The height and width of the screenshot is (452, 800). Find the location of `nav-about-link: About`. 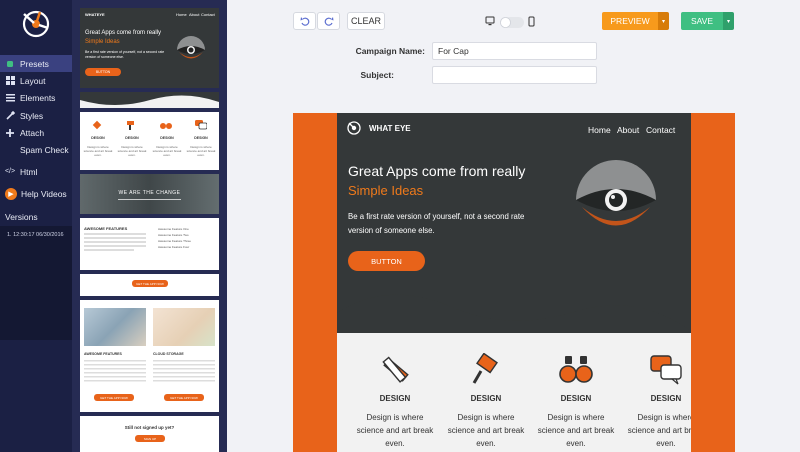

nav-about-link: About is located at coordinates (628, 130).